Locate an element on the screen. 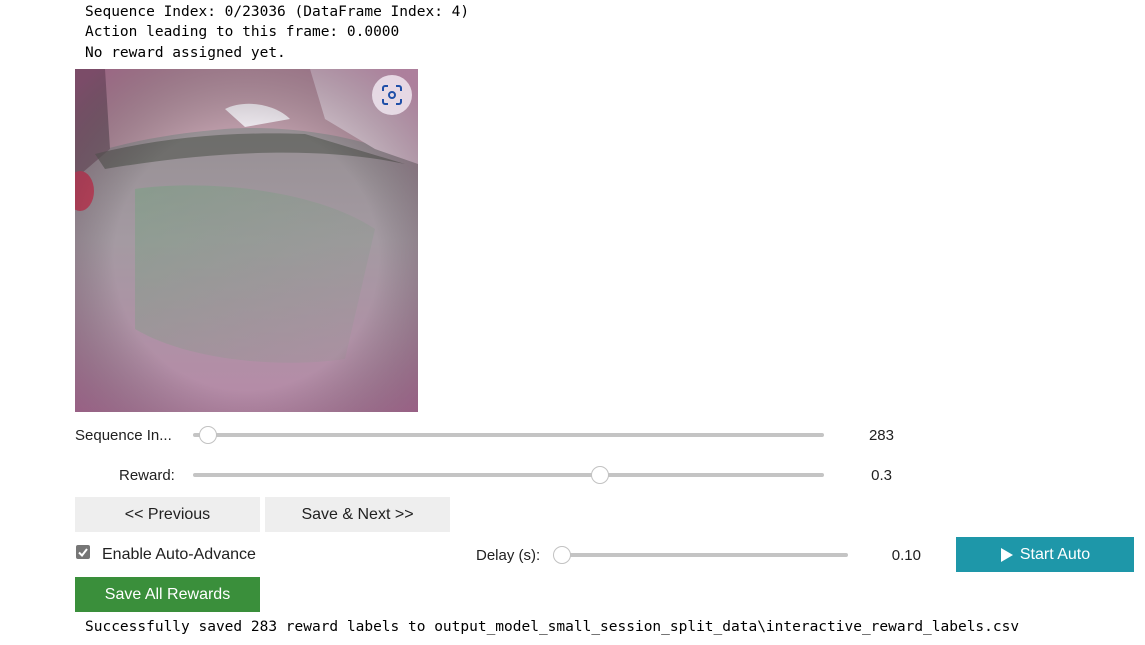 This screenshot has height=645, width=1145. sequence-slider-value: 283 is located at coordinates (881, 435).